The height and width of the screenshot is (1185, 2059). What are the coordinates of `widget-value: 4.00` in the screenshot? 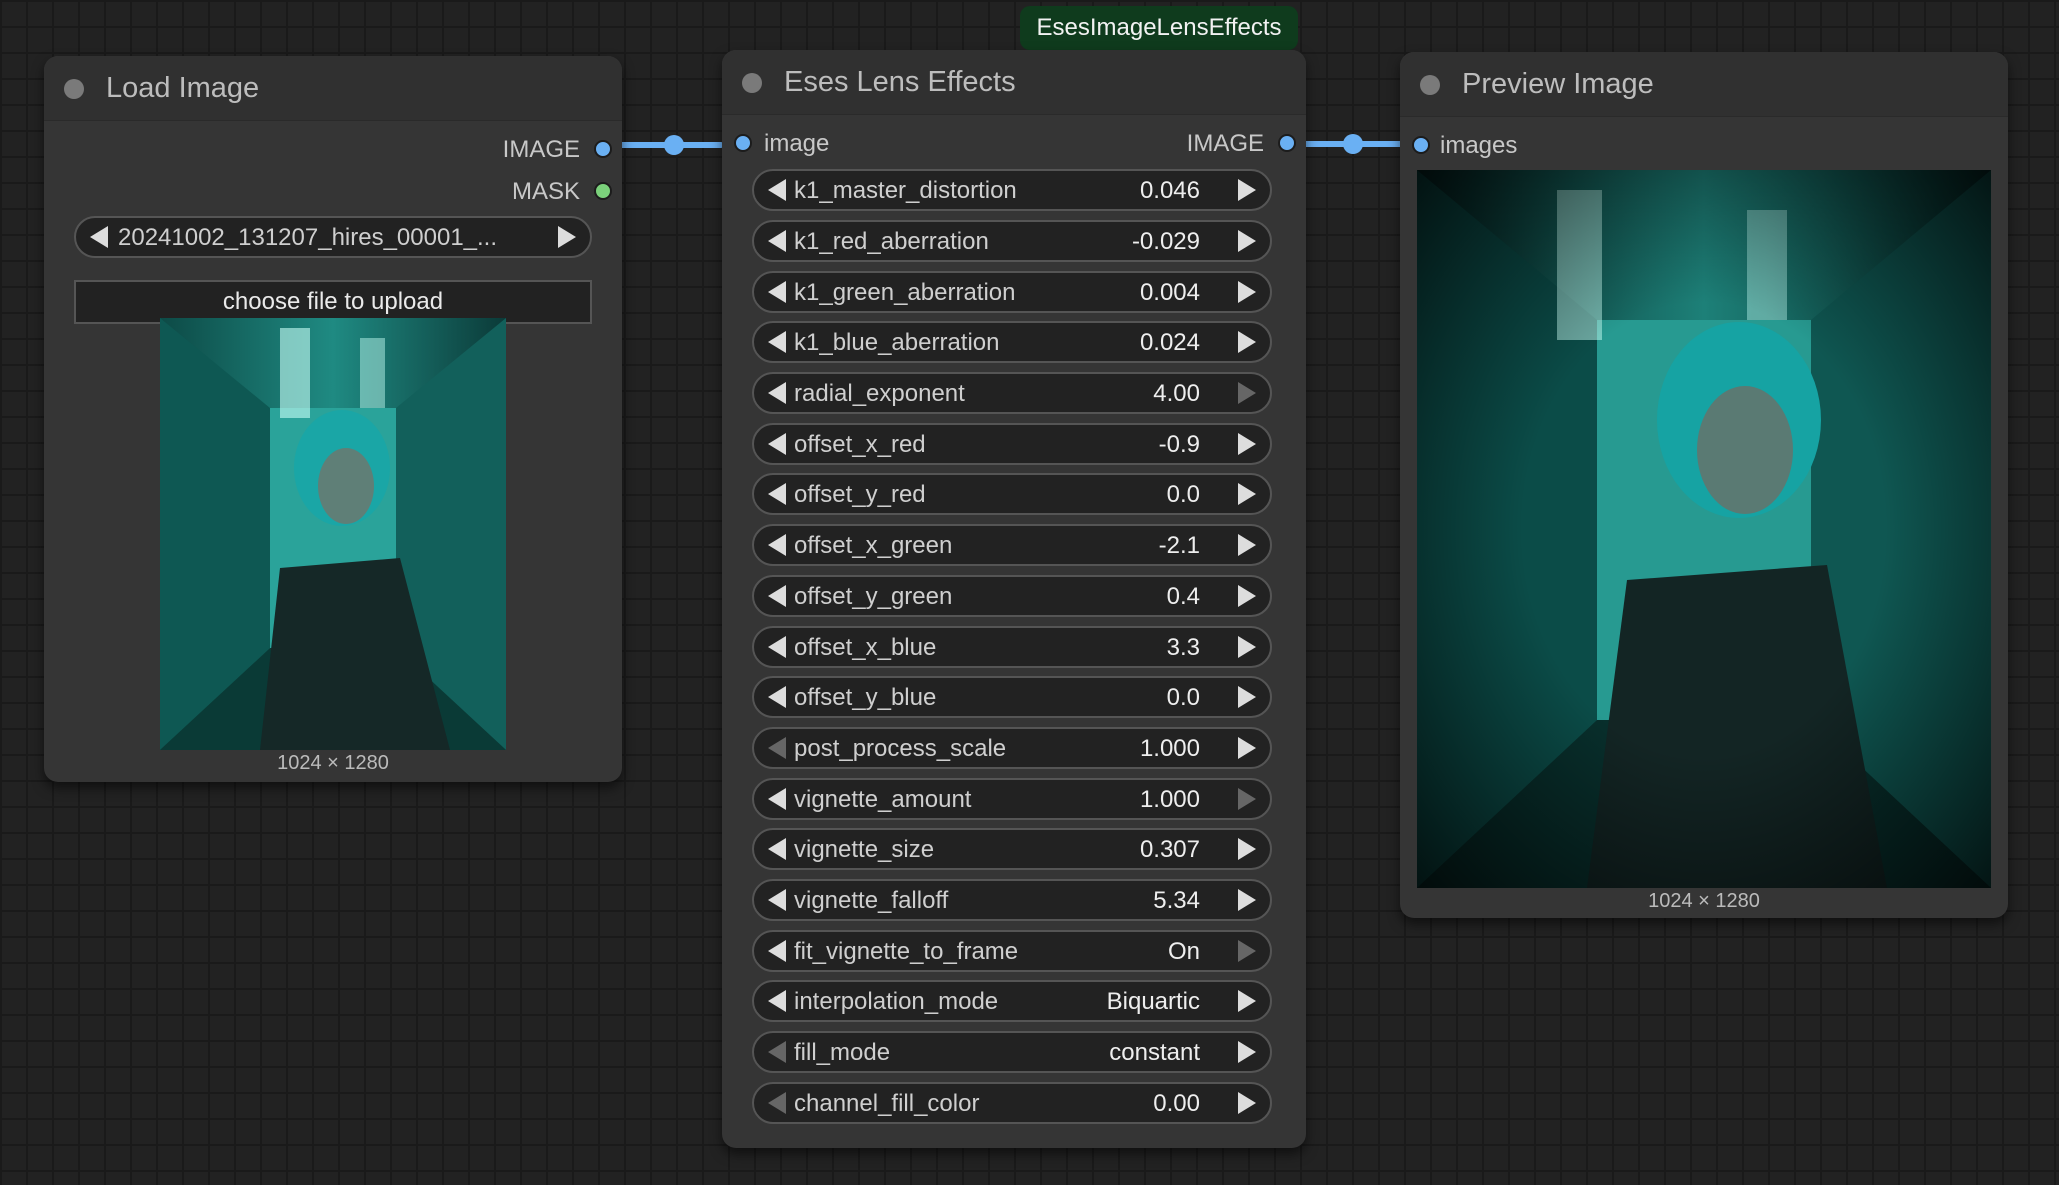 It's located at (1176, 394).